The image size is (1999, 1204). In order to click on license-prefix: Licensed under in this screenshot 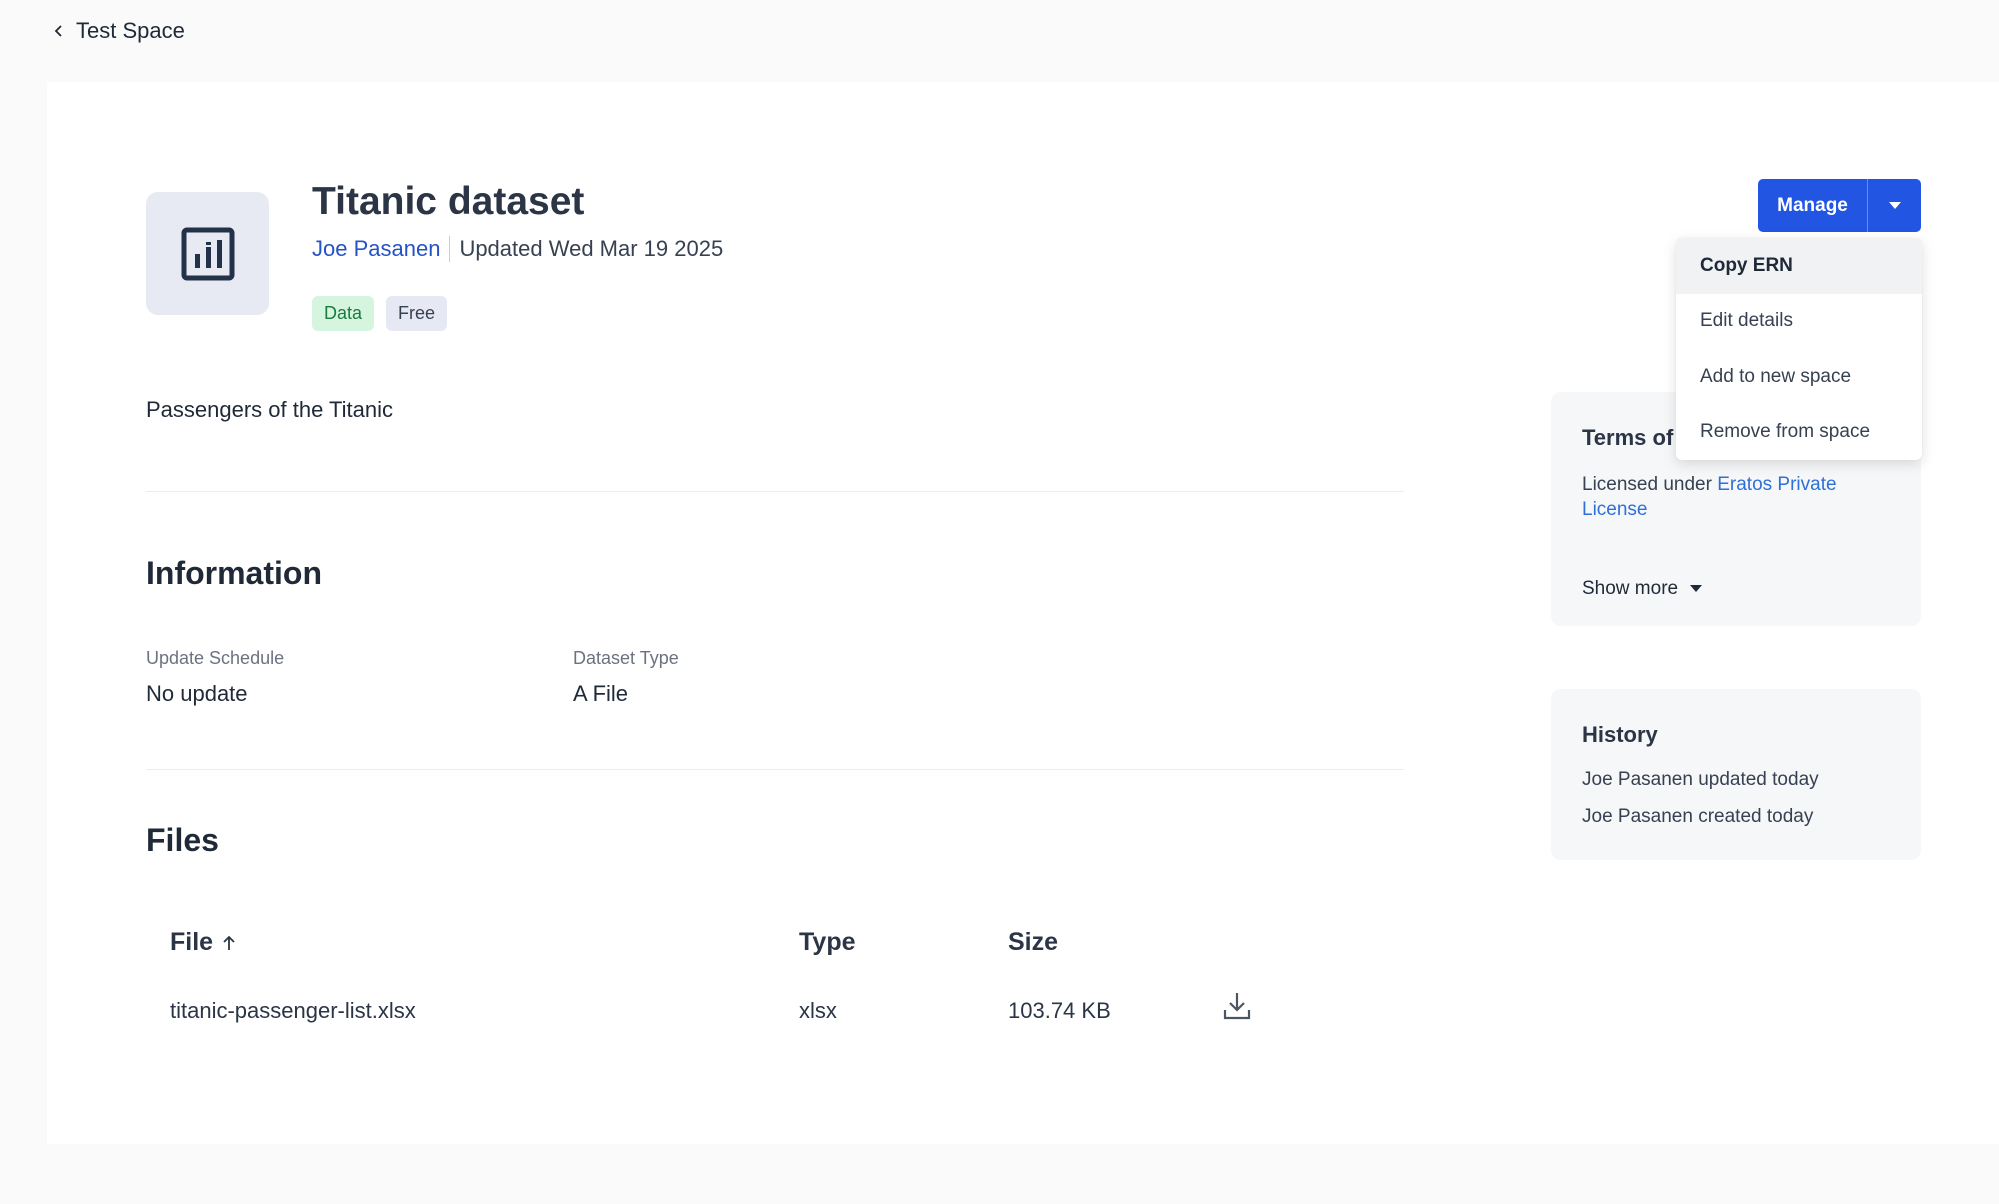, I will do `click(1650, 484)`.